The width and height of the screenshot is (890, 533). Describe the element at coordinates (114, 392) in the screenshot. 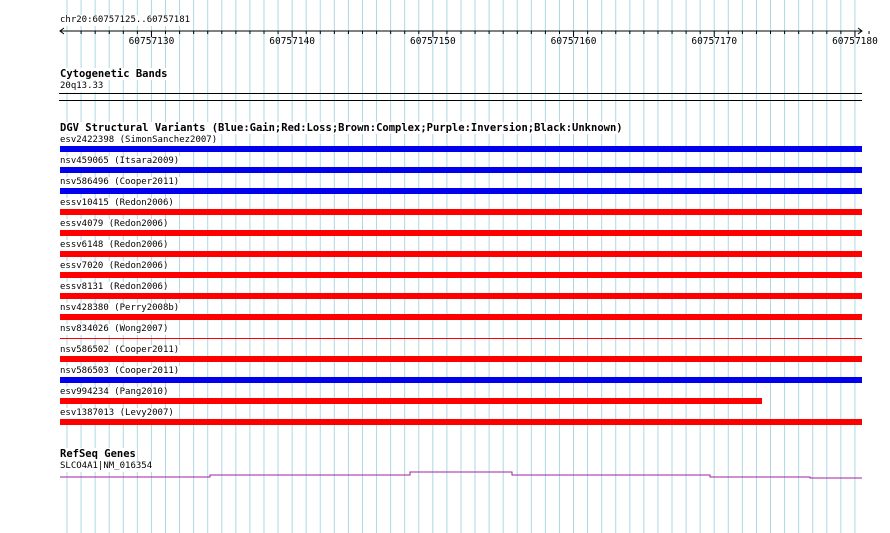

I see `variant-label: esv994234 (Pang2010)` at that location.